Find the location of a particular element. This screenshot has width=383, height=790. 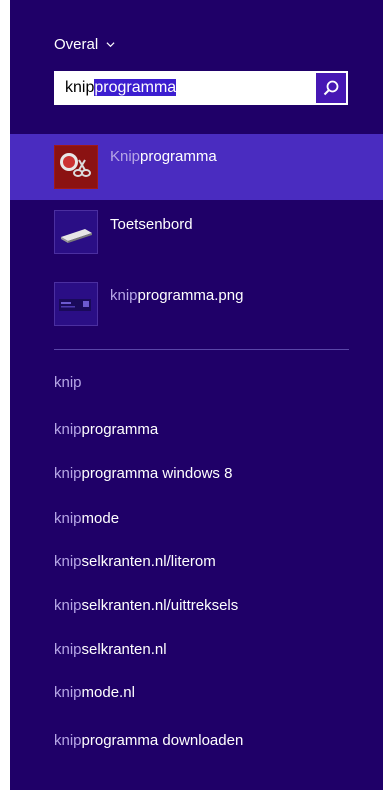

suggestion-item: knipmode is located at coordinates (86, 518).